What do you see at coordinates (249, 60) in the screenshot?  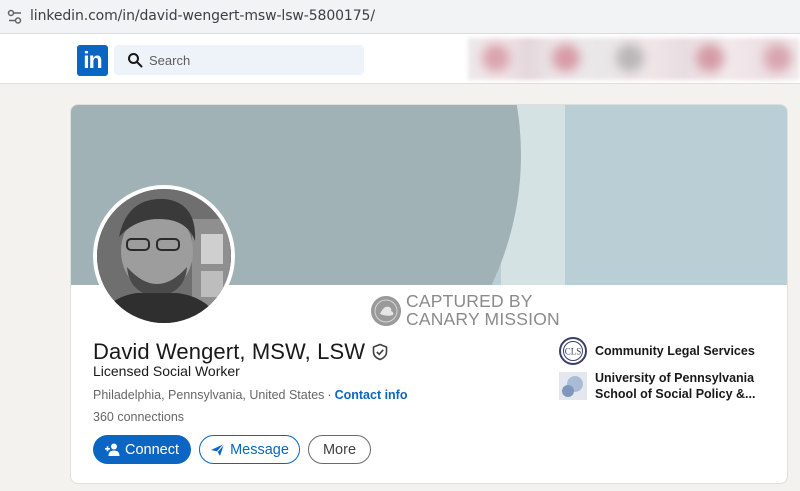 I see `search-input` at bounding box center [249, 60].